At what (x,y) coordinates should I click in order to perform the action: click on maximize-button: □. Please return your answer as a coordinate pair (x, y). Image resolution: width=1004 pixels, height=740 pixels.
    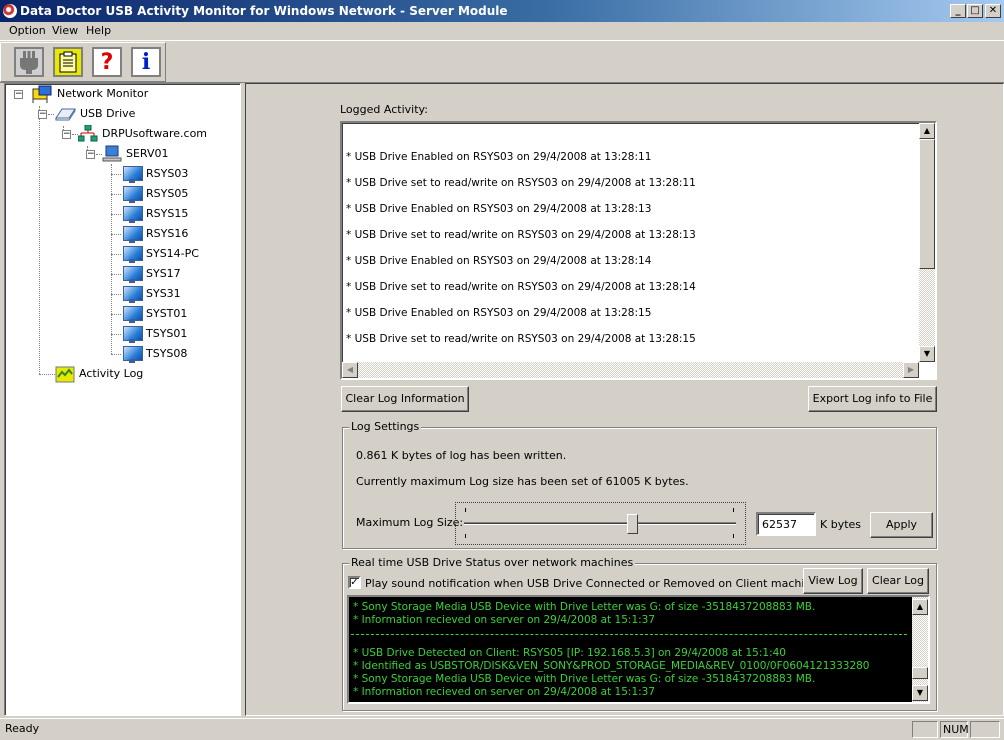
    Looking at the image, I should click on (975, 11).